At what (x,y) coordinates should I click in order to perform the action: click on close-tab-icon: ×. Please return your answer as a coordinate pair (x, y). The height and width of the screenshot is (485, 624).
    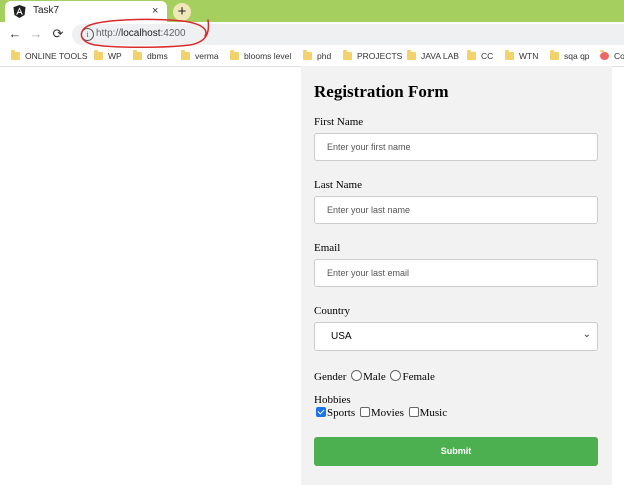
    Looking at the image, I should click on (155, 11).